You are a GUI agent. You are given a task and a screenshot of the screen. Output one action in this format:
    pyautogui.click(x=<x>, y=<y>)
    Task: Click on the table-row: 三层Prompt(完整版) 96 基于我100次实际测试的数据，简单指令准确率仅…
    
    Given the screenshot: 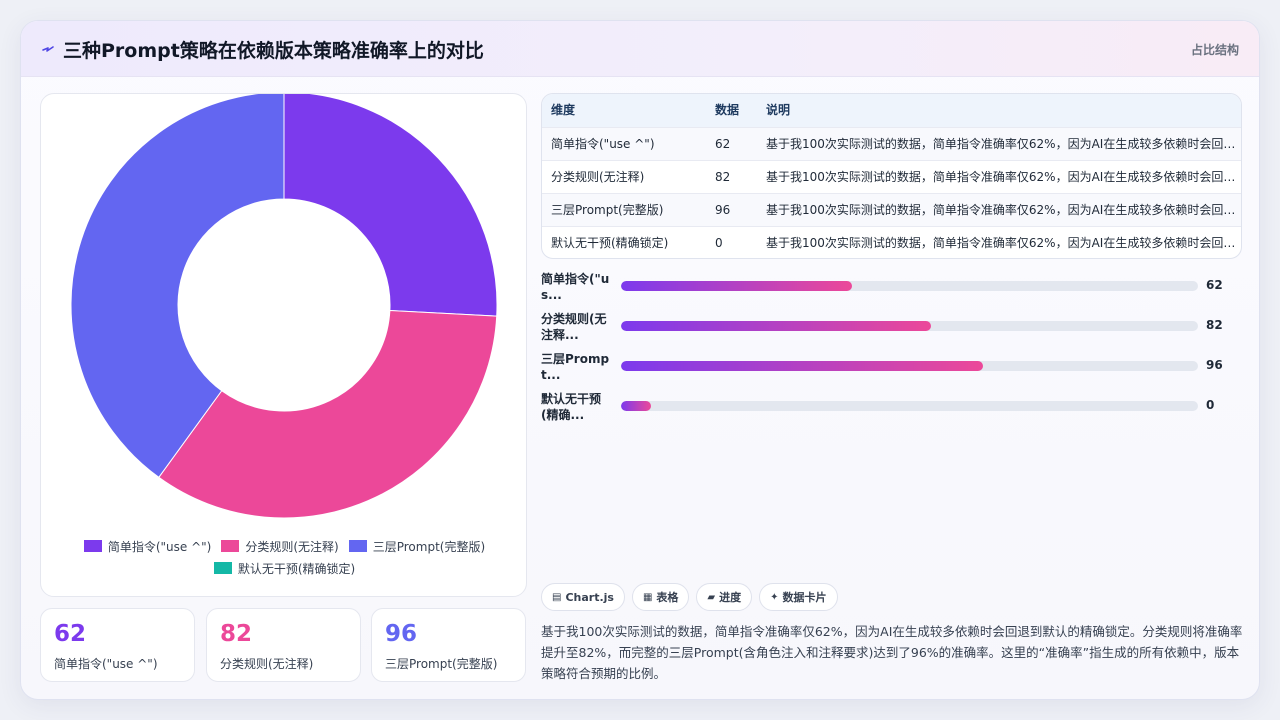 What is the action you would take?
    pyautogui.click(x=891, y=209)
    